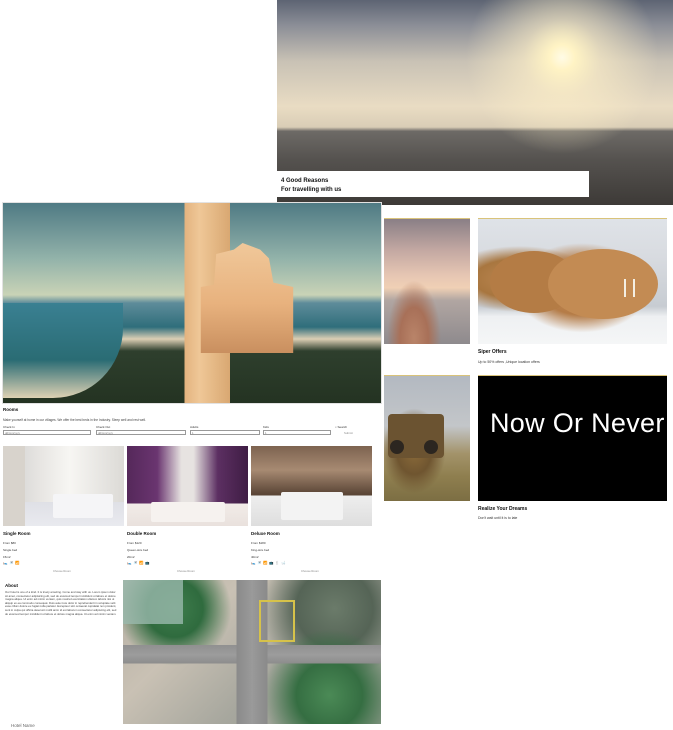  Describe the element at coordinates (17, 533) in the screenshot. I see `room-title: Single Room` at that location.